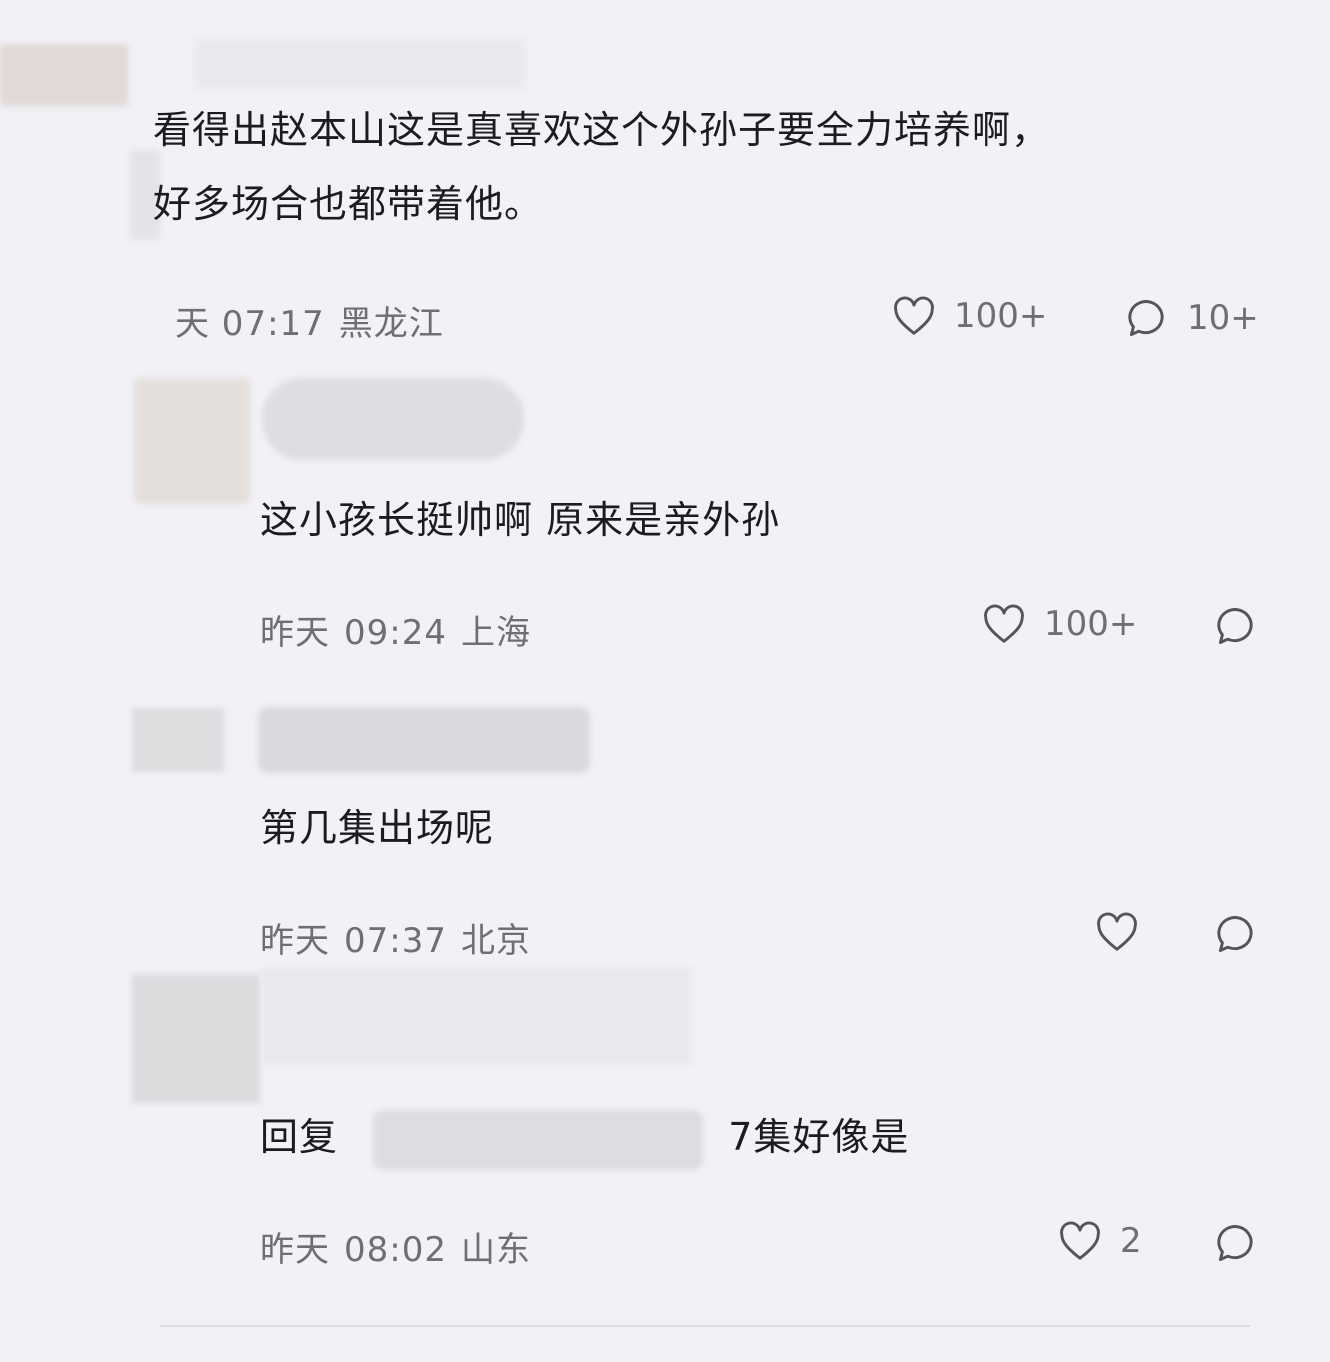 The width and height of the screenshot is (1330, 1362). What do you see at coordinates (299, 1137) in the screenshot?
I see `reply-prefix: 回复` at bounding box center [299, 1137].